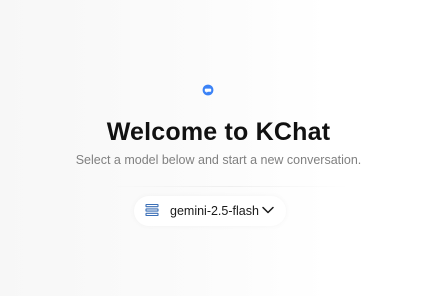  Describe the element at coordinates (230, 186) in the screenshot. I see `divider` at that location.